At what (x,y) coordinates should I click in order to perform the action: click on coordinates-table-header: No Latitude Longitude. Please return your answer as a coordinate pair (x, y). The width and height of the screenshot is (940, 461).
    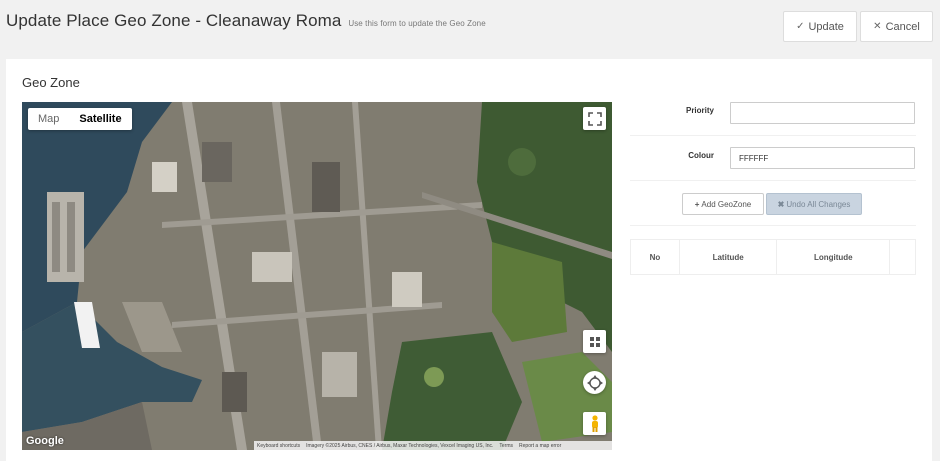
    Looking at the image, I should click on (773, 257).